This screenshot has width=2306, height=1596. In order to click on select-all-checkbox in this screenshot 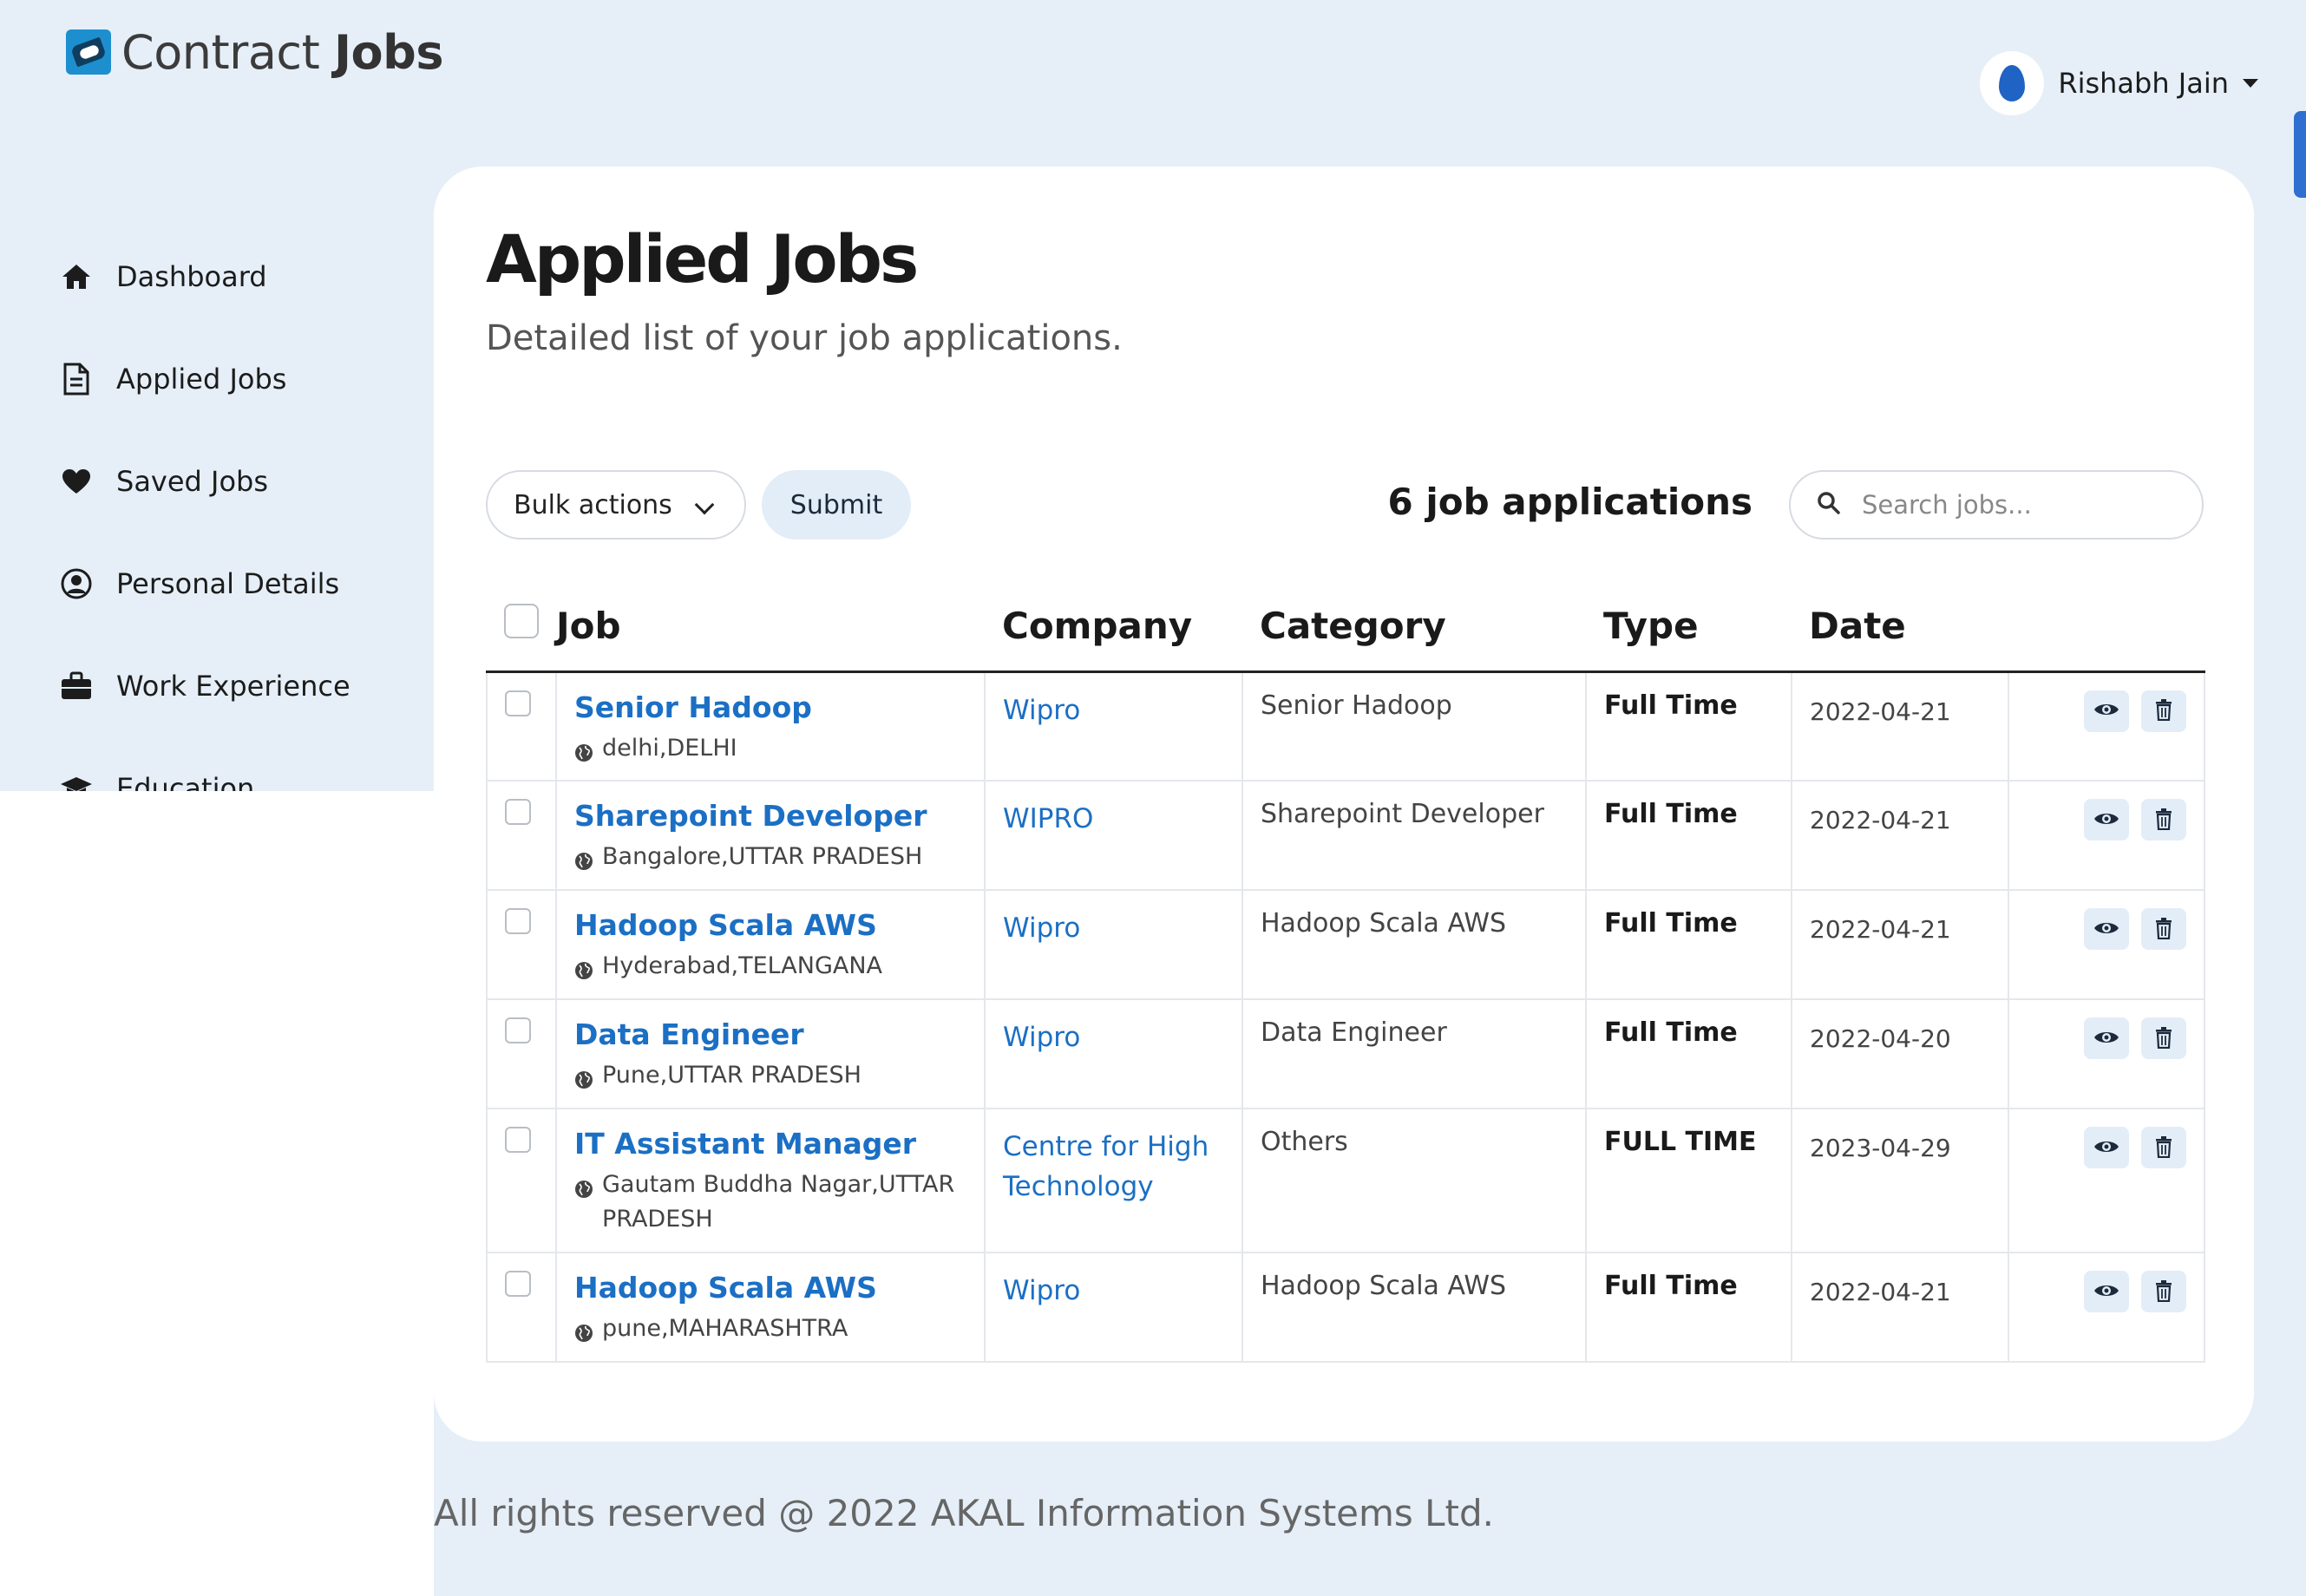, I will do `click(521, 621)`.